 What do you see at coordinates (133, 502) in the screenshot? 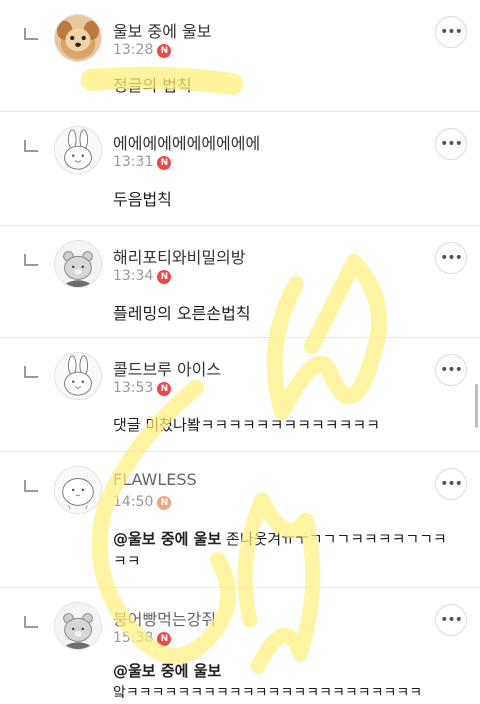
I see `comment-time: 14:50` at bounding box center [133, 502].